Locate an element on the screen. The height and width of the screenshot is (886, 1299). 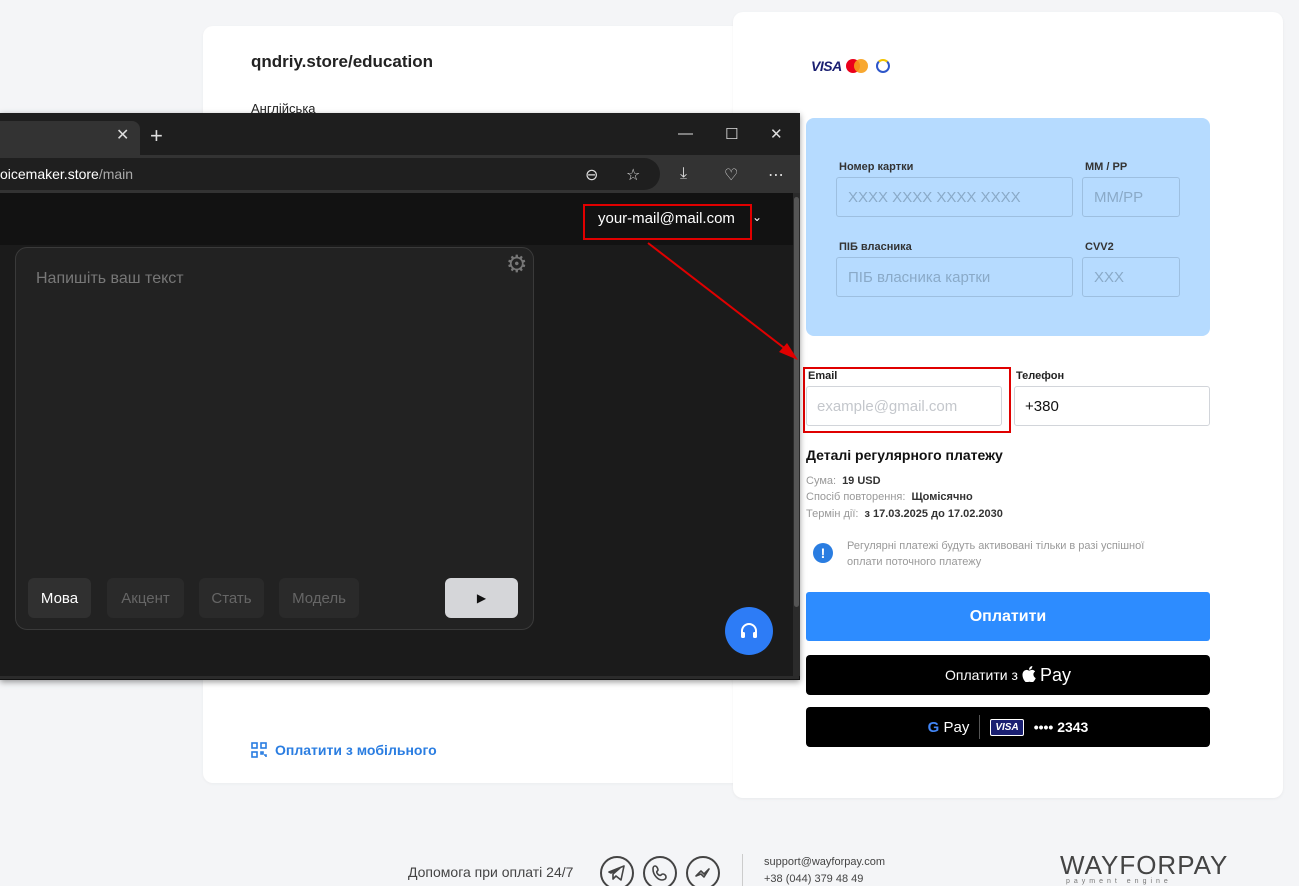
email-highlight-box is located at coordinates (907, 400).